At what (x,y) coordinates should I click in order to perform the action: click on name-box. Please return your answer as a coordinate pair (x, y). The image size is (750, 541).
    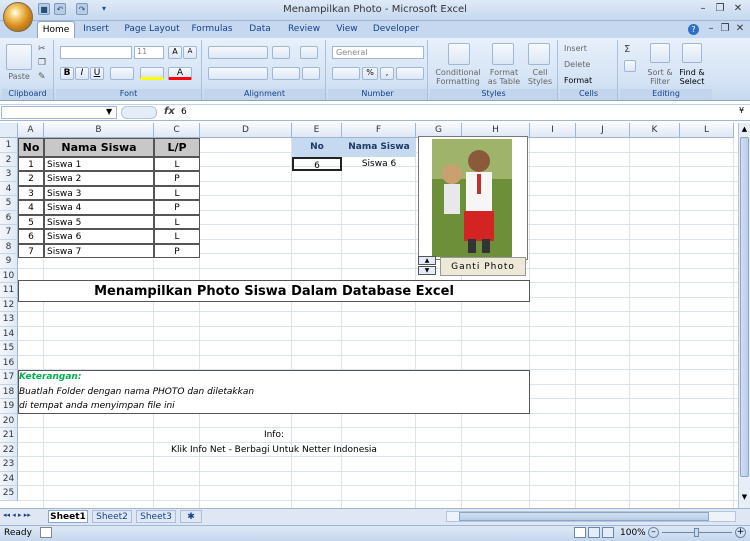
    Looking at the image, I should click on (59, 112).